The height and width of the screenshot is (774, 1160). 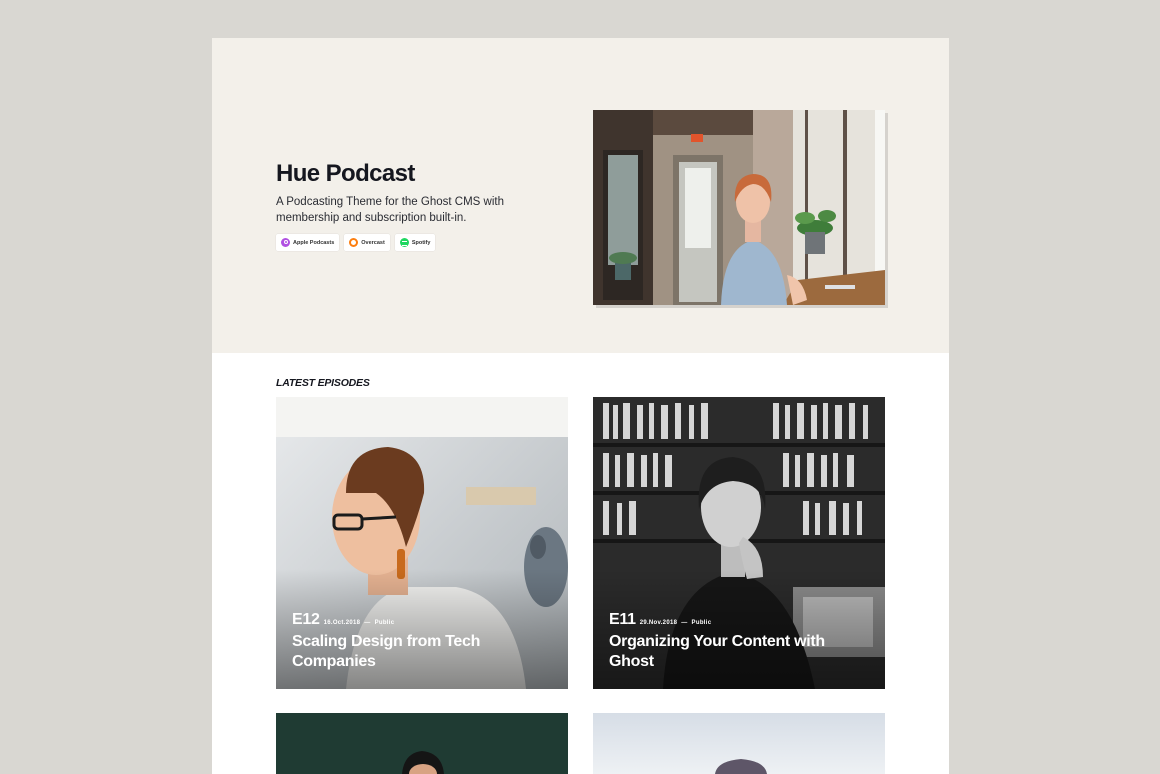 What do you see at coordinates (734, 652) in the screenshot?
I see `episode-title: Organizing Your Content with Ghost` at bounding box center [734, 652].